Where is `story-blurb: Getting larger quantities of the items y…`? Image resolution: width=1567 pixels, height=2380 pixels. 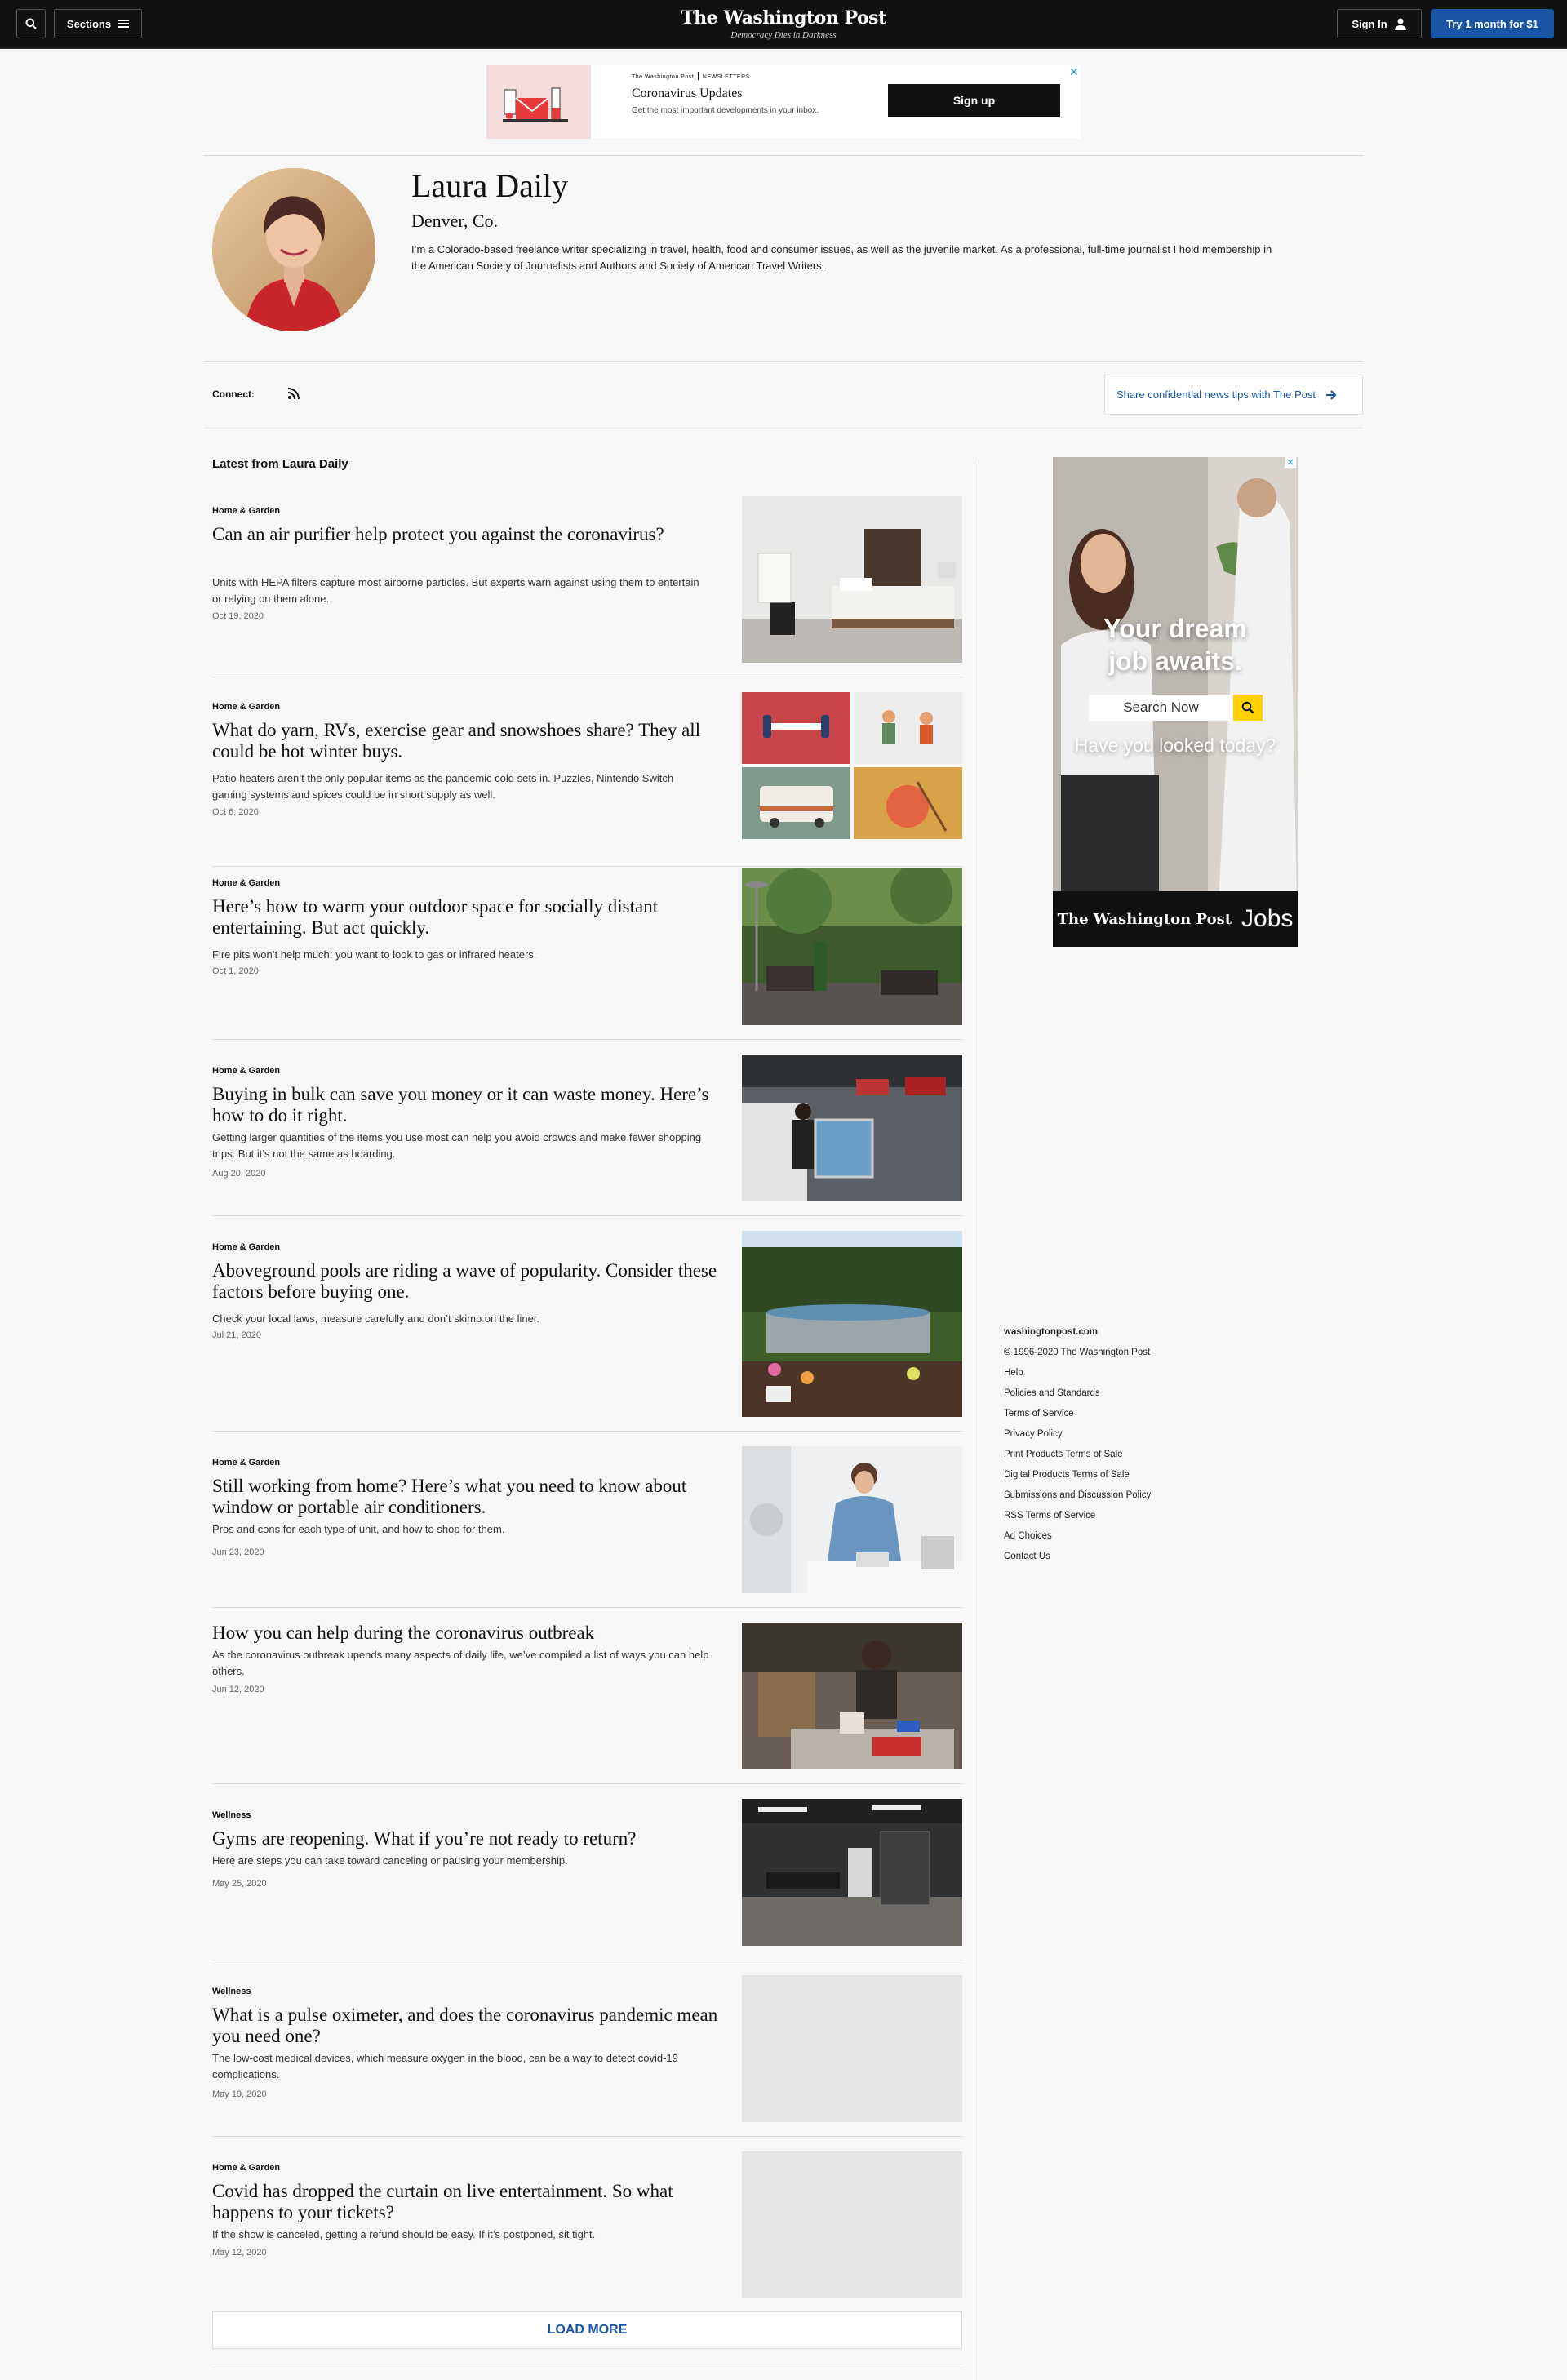
story-blurb: Getting larger quantities of the items y… is located at coordinates (457, 1146).